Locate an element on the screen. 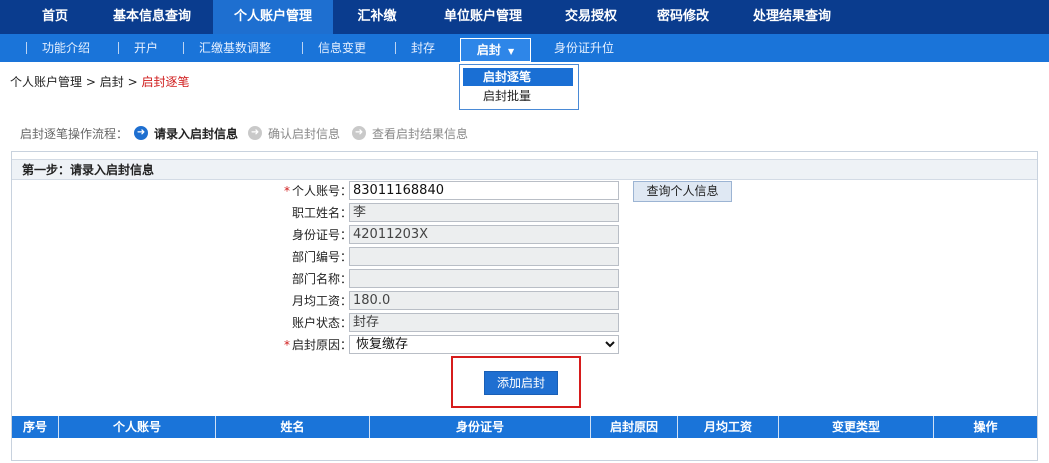 This screenshot has width=1049, height=463. field-label: * 启封原因： is located at coordinates (318, 345).